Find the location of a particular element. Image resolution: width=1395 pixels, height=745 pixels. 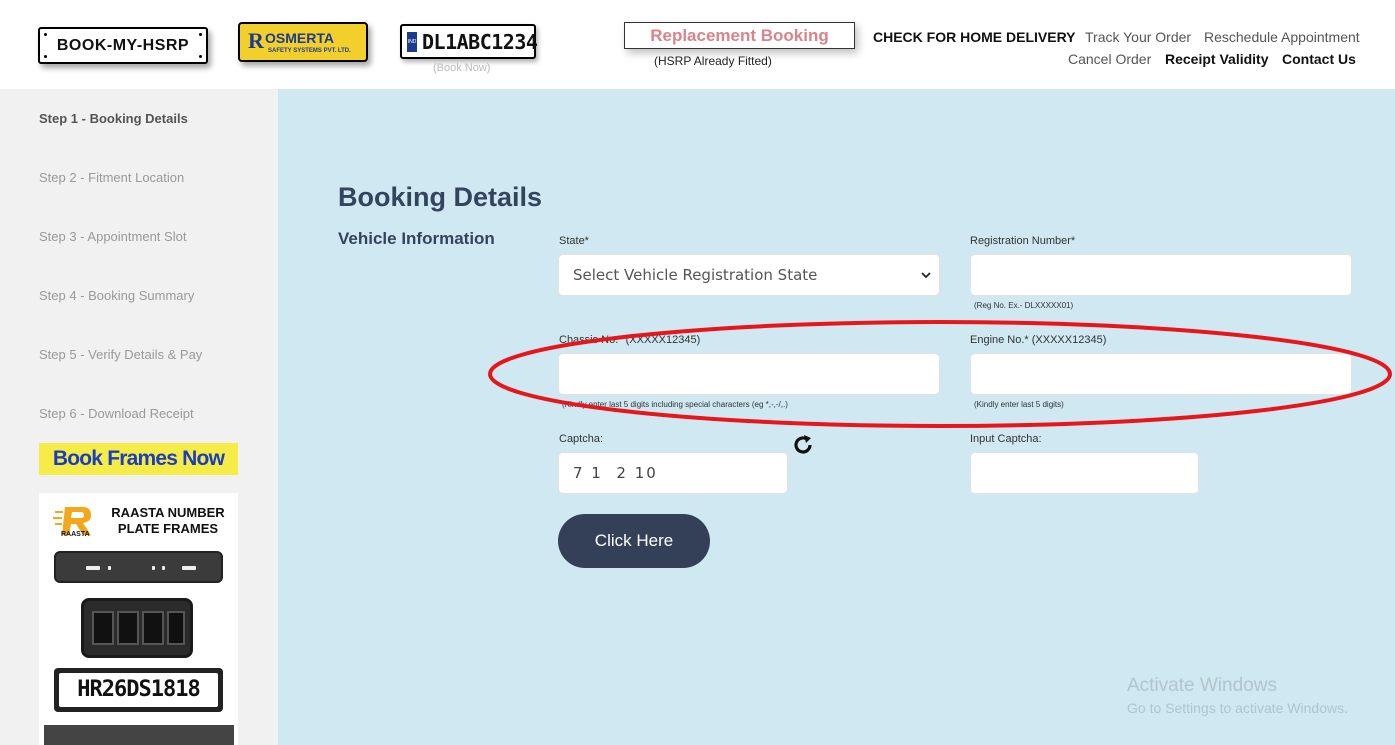

state-select-value: Select Vehicle Registration State is located at coordinates (695, 275).